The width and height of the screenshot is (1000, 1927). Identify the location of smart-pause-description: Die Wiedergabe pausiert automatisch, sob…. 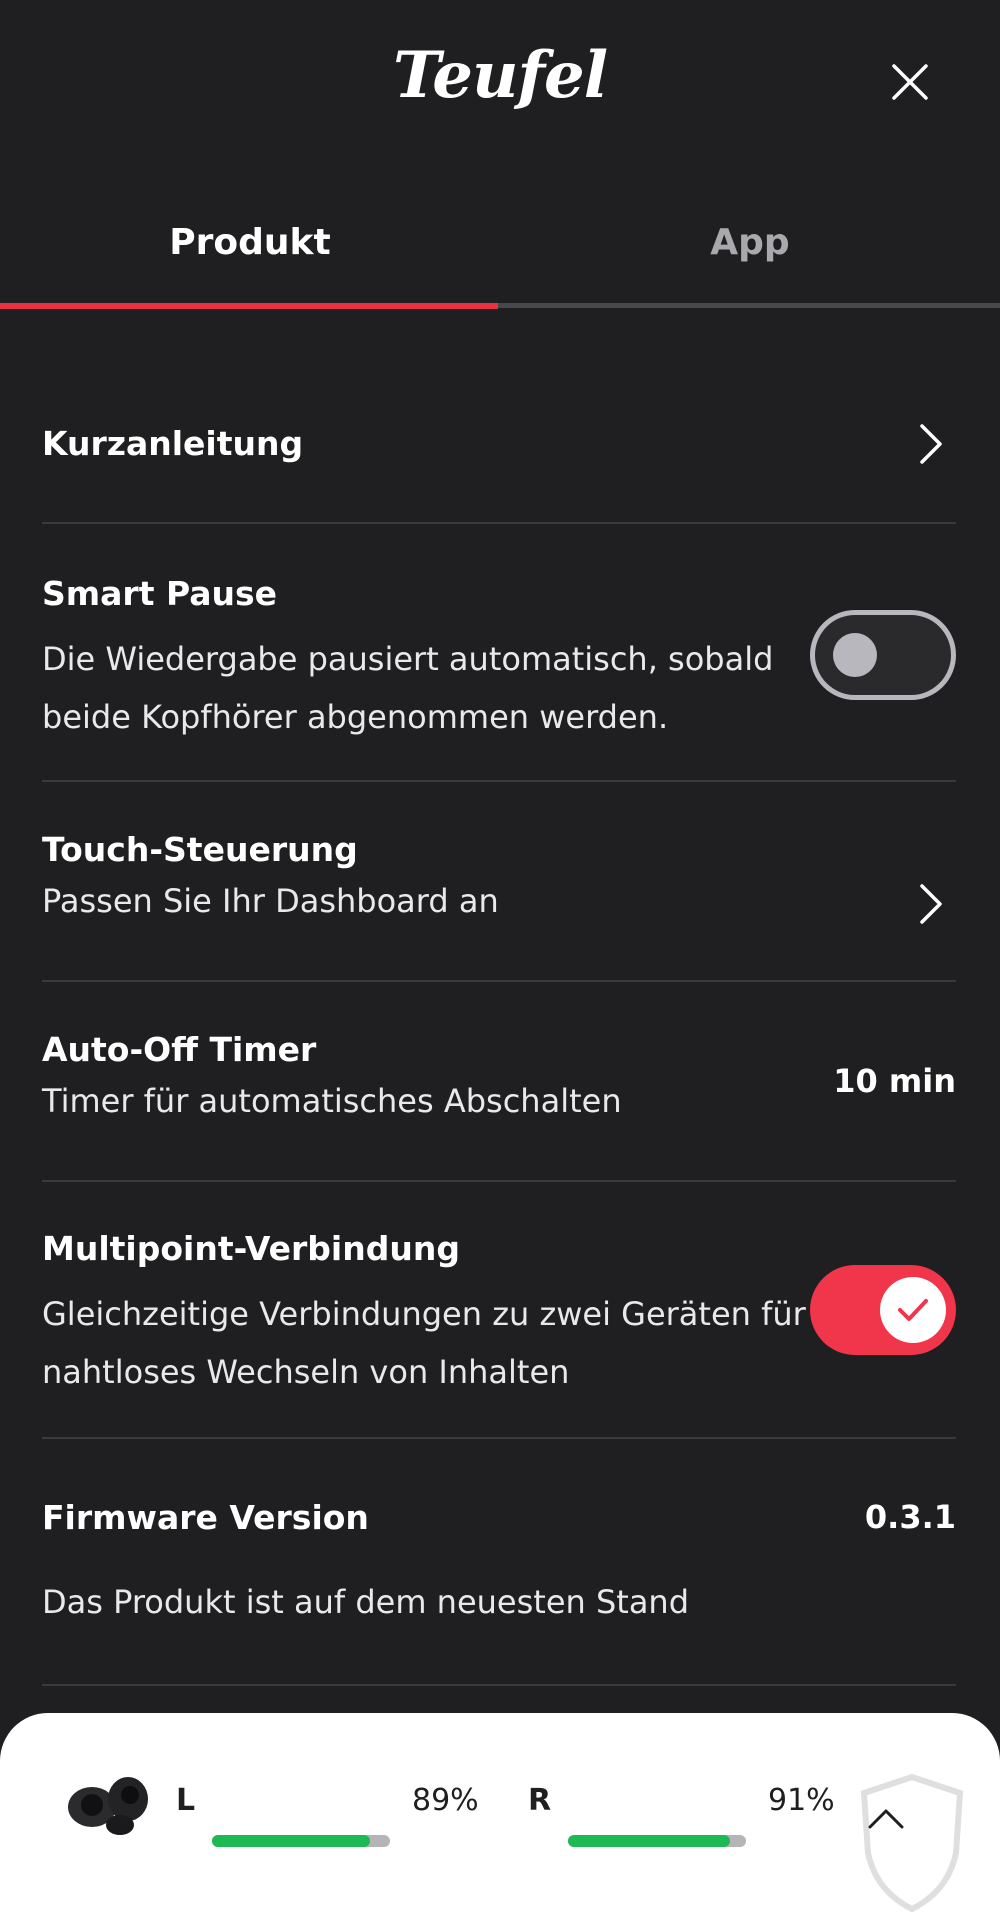
(407, 688).